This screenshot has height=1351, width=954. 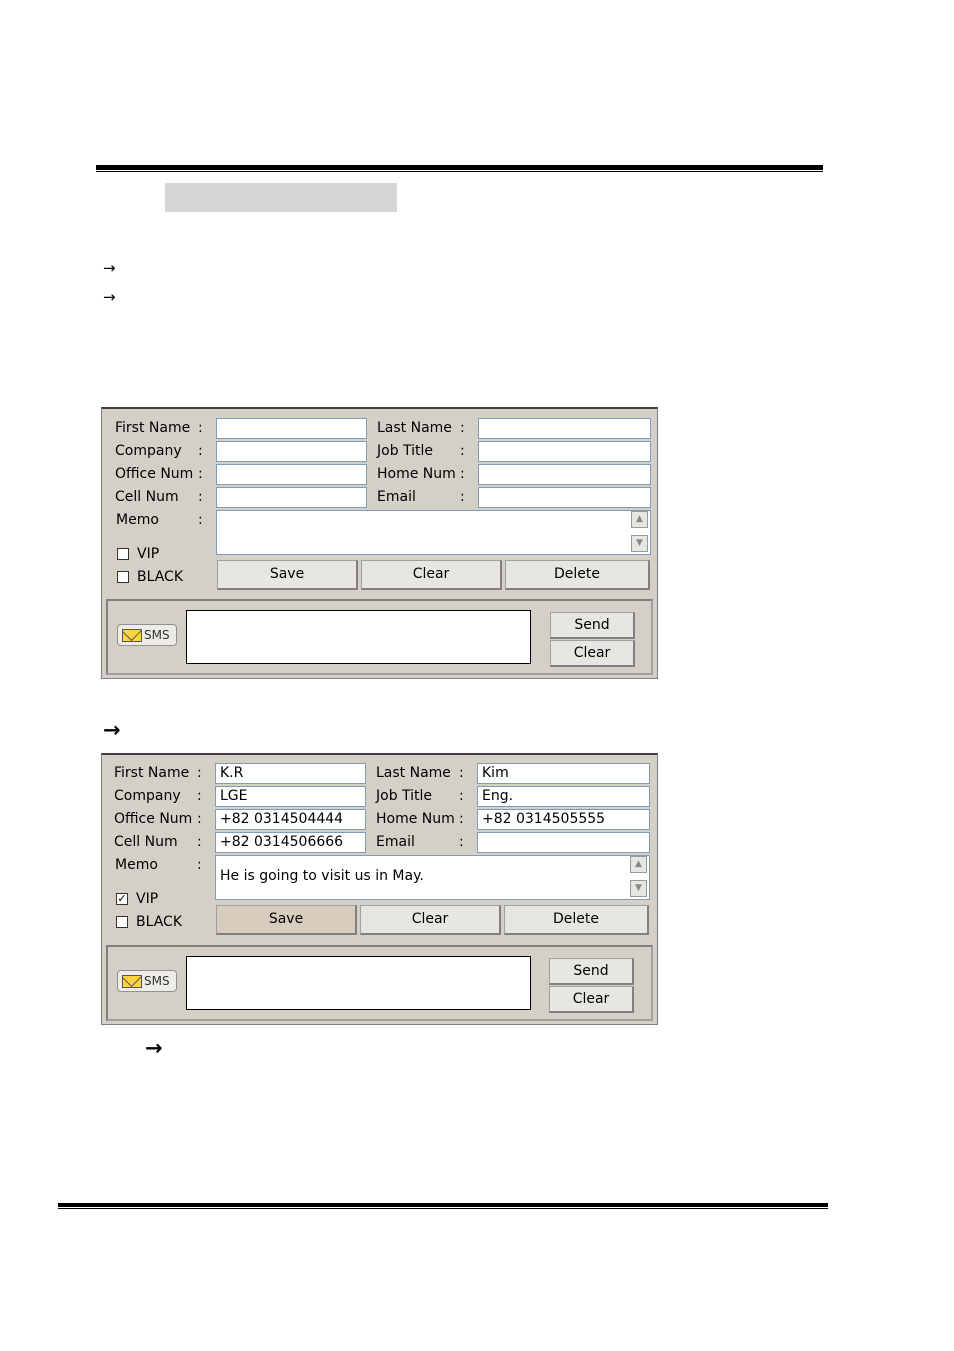 What do you see at coordinates (290, 796) in the screenshot?
I see `company-field: LGE` at bounding box center [290, 796].